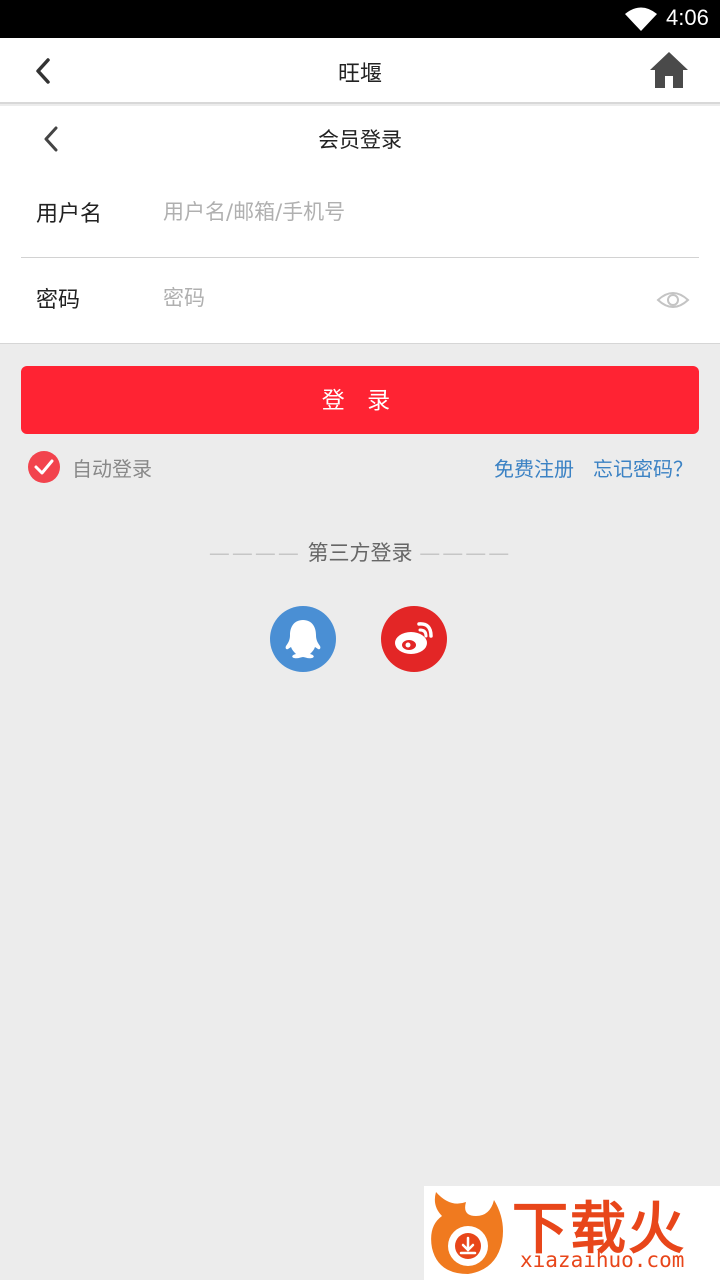  Describe the element at coordinates (360, 140) in the screenshot. I see `form-title: 会员登录` at that location.